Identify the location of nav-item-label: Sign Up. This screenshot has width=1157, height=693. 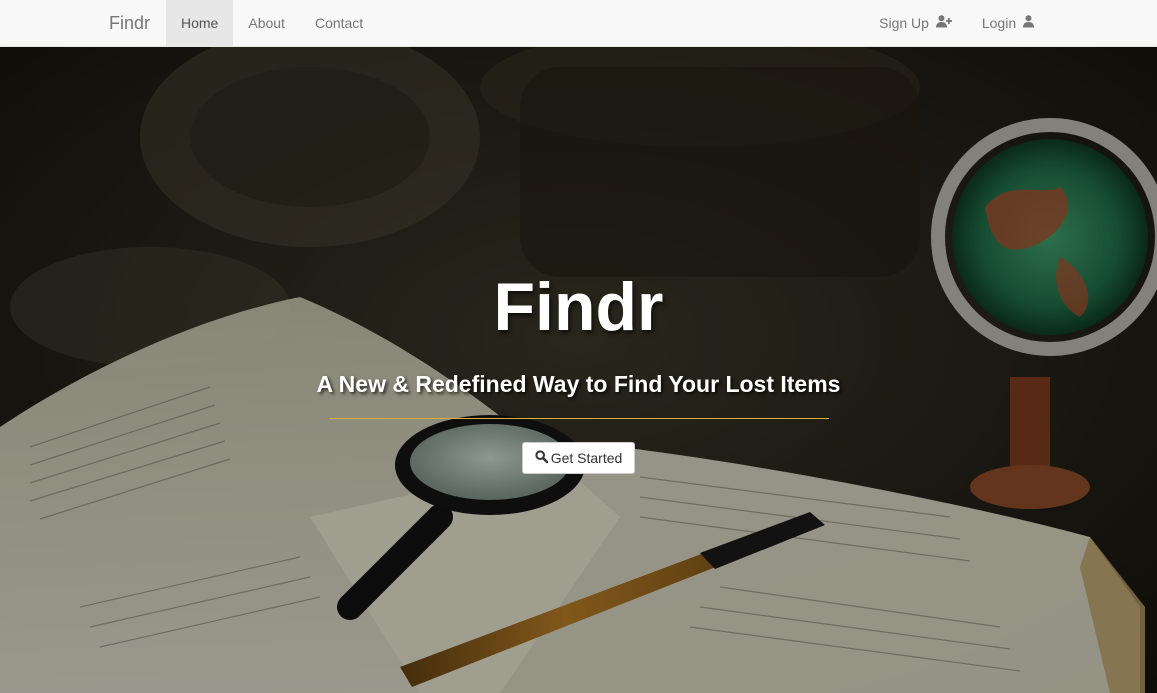
(904, 23).